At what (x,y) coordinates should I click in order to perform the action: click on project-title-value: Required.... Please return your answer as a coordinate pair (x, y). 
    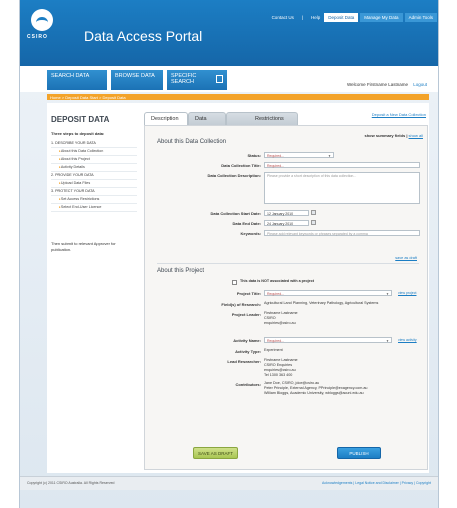
    Looking at the image, I should click on (276, 293).